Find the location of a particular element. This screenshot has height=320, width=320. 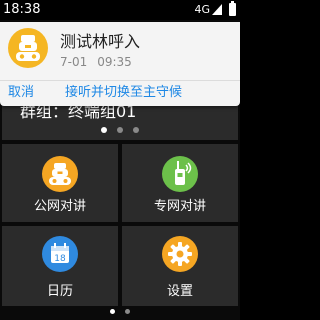

status-bar: 18:38 4G is located at coordinates (120, 10).